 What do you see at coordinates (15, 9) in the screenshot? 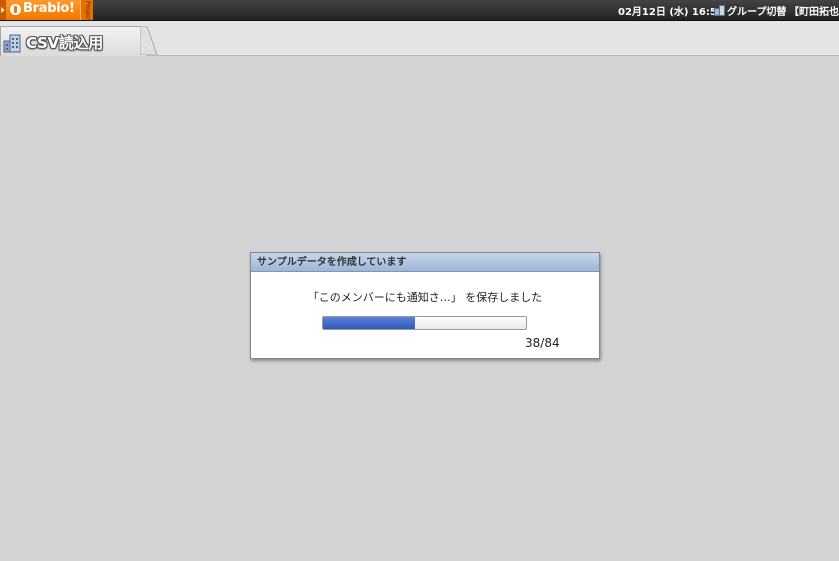
I see `logo-mark-icon` at bounding box center [15, 9].